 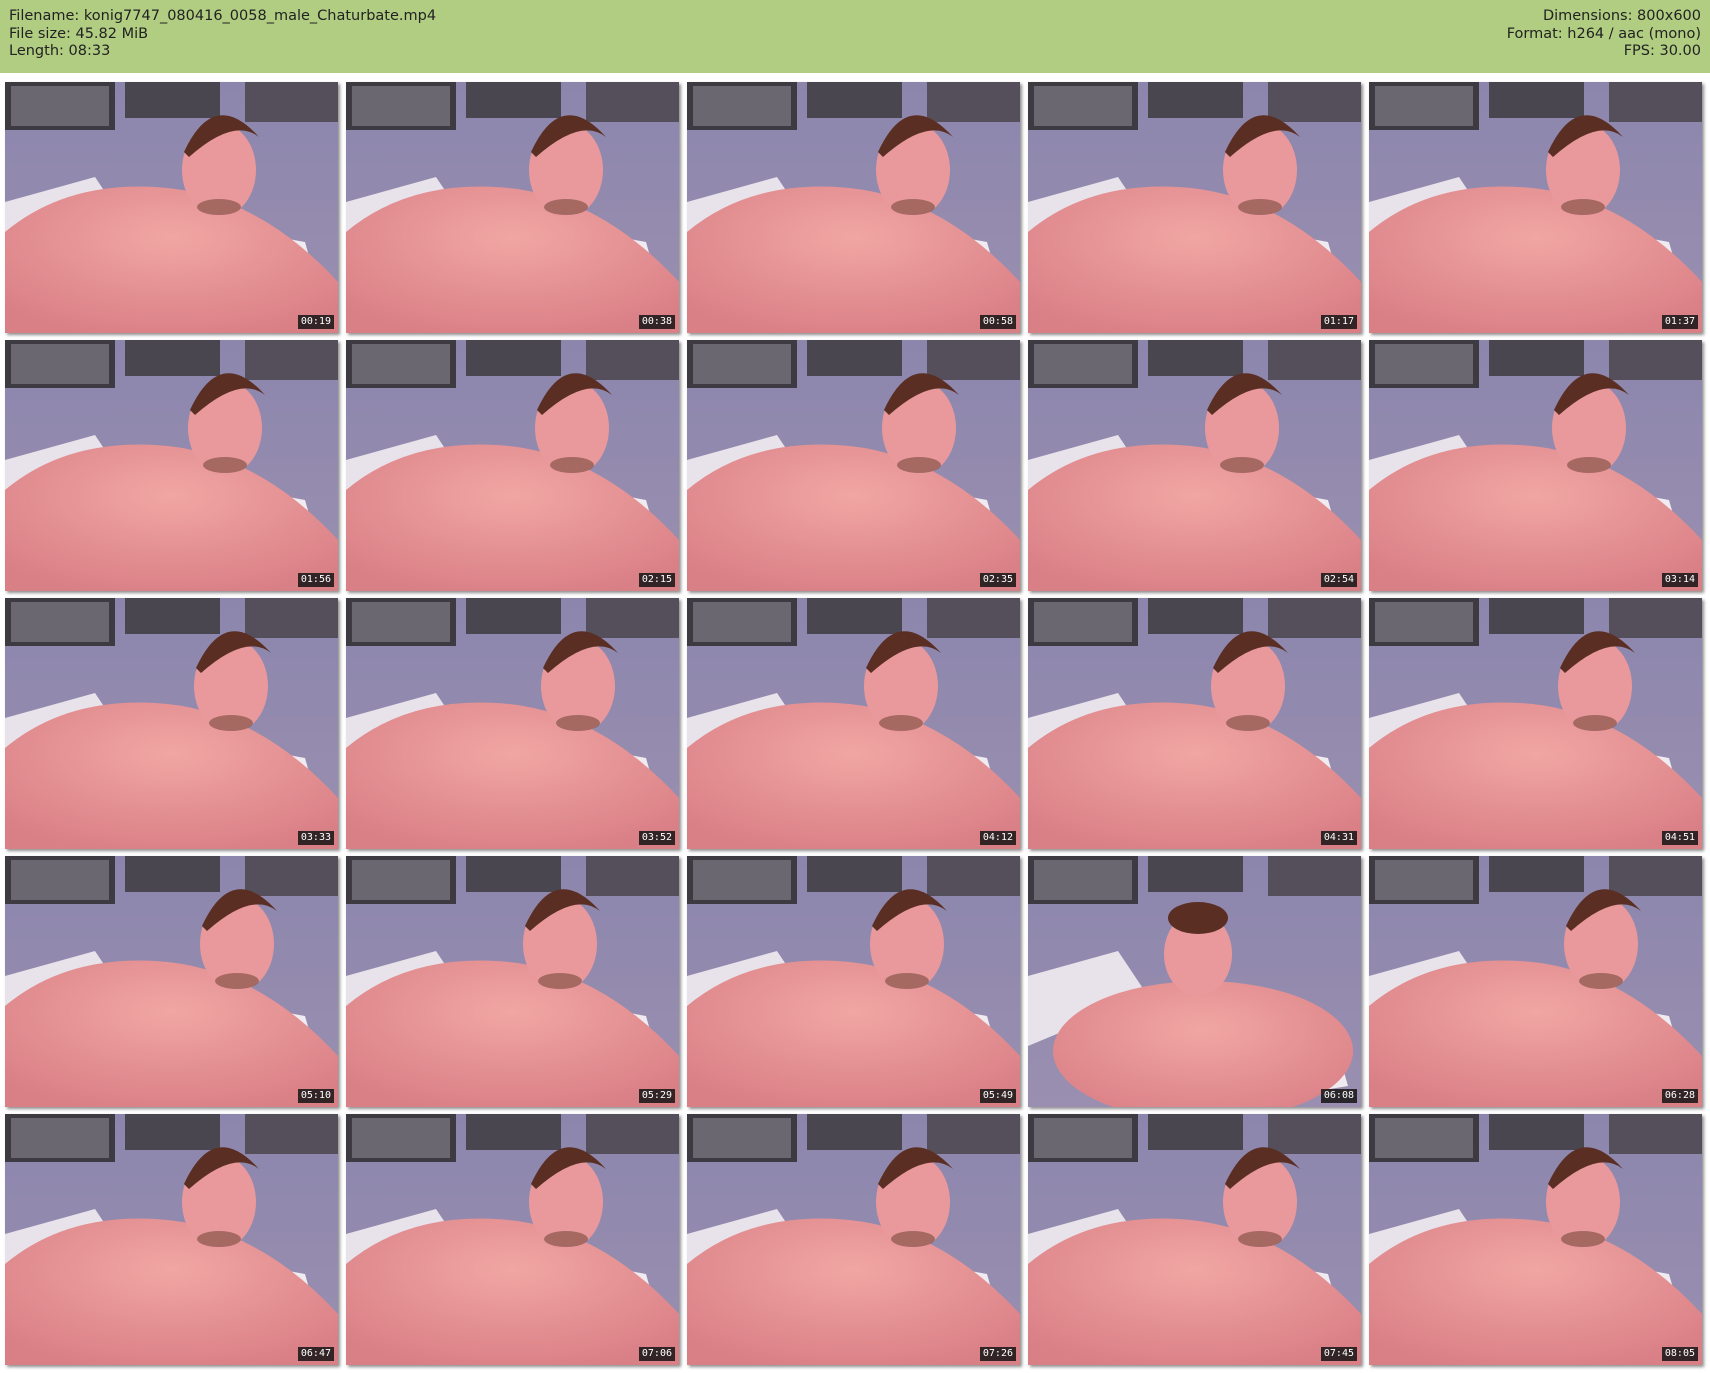 I want to click on thumbnail-timestamp: 05:49, so click(x=997, y=1096).